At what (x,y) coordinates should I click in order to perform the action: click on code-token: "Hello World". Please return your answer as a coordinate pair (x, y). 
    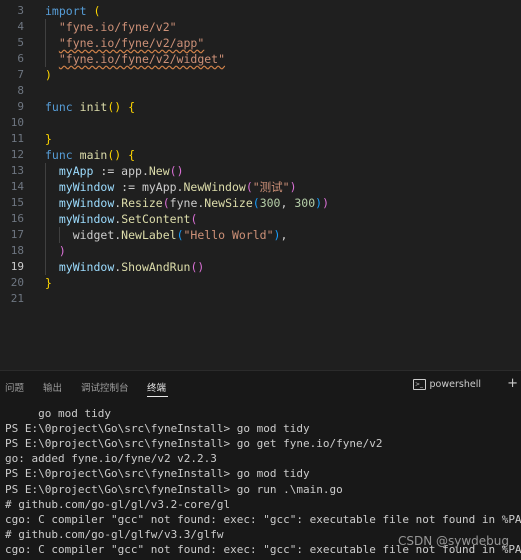
    Looking at the image, I should click on (228, 235).